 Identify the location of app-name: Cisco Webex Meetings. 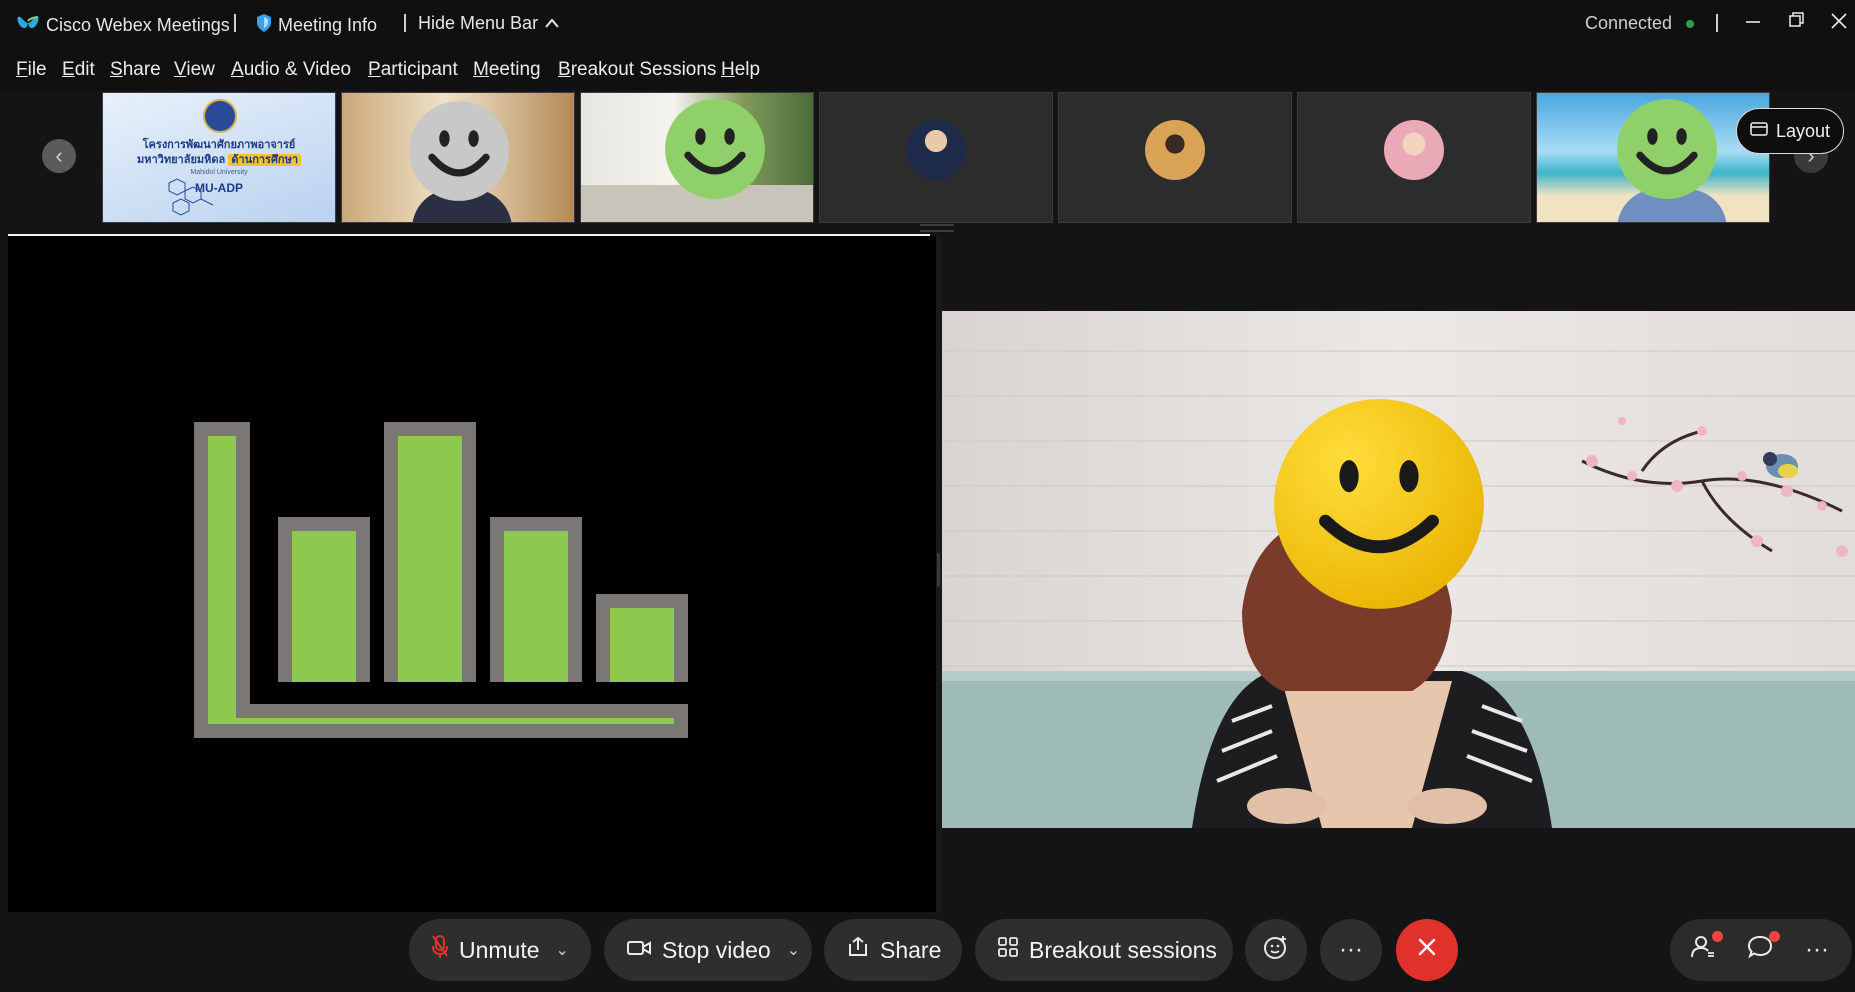
(138, 25).